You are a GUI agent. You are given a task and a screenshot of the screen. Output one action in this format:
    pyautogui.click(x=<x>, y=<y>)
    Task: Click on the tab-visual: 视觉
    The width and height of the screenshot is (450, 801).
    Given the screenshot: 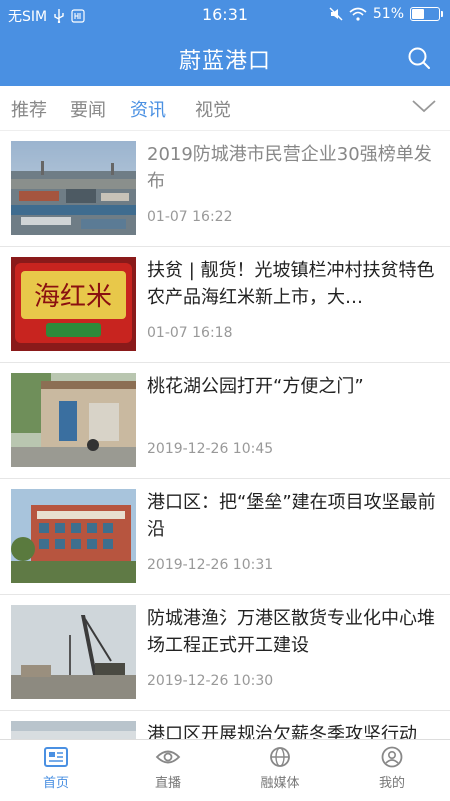 What is the action you would take?
    pyautogui.click(x=213, y=109)
    